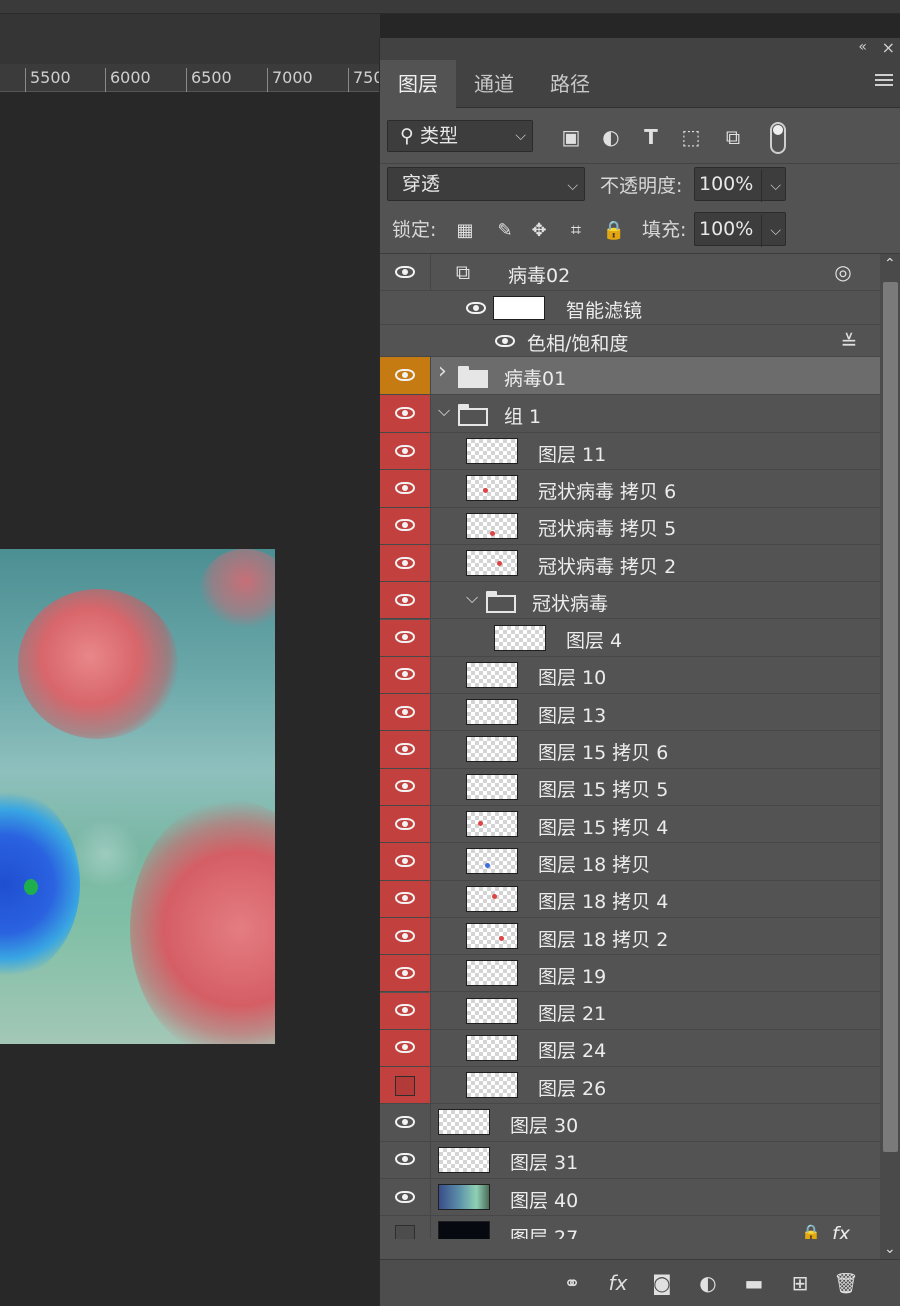  What do you see at coordinates (841, 1231) in the screenshot?
I see `layer-effects-icon: fx` at bounding box center [841, 1231].